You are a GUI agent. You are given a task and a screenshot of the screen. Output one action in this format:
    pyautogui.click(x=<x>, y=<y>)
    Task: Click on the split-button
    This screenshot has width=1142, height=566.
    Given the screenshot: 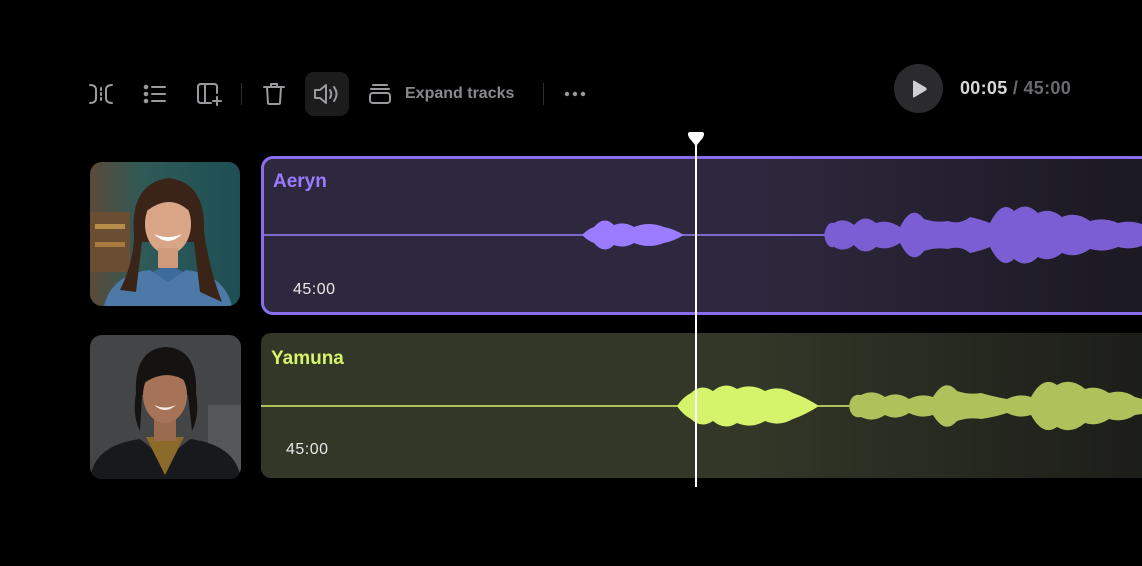 What is the action you would take?
    pyautogui.click(x=101, y=94)
    